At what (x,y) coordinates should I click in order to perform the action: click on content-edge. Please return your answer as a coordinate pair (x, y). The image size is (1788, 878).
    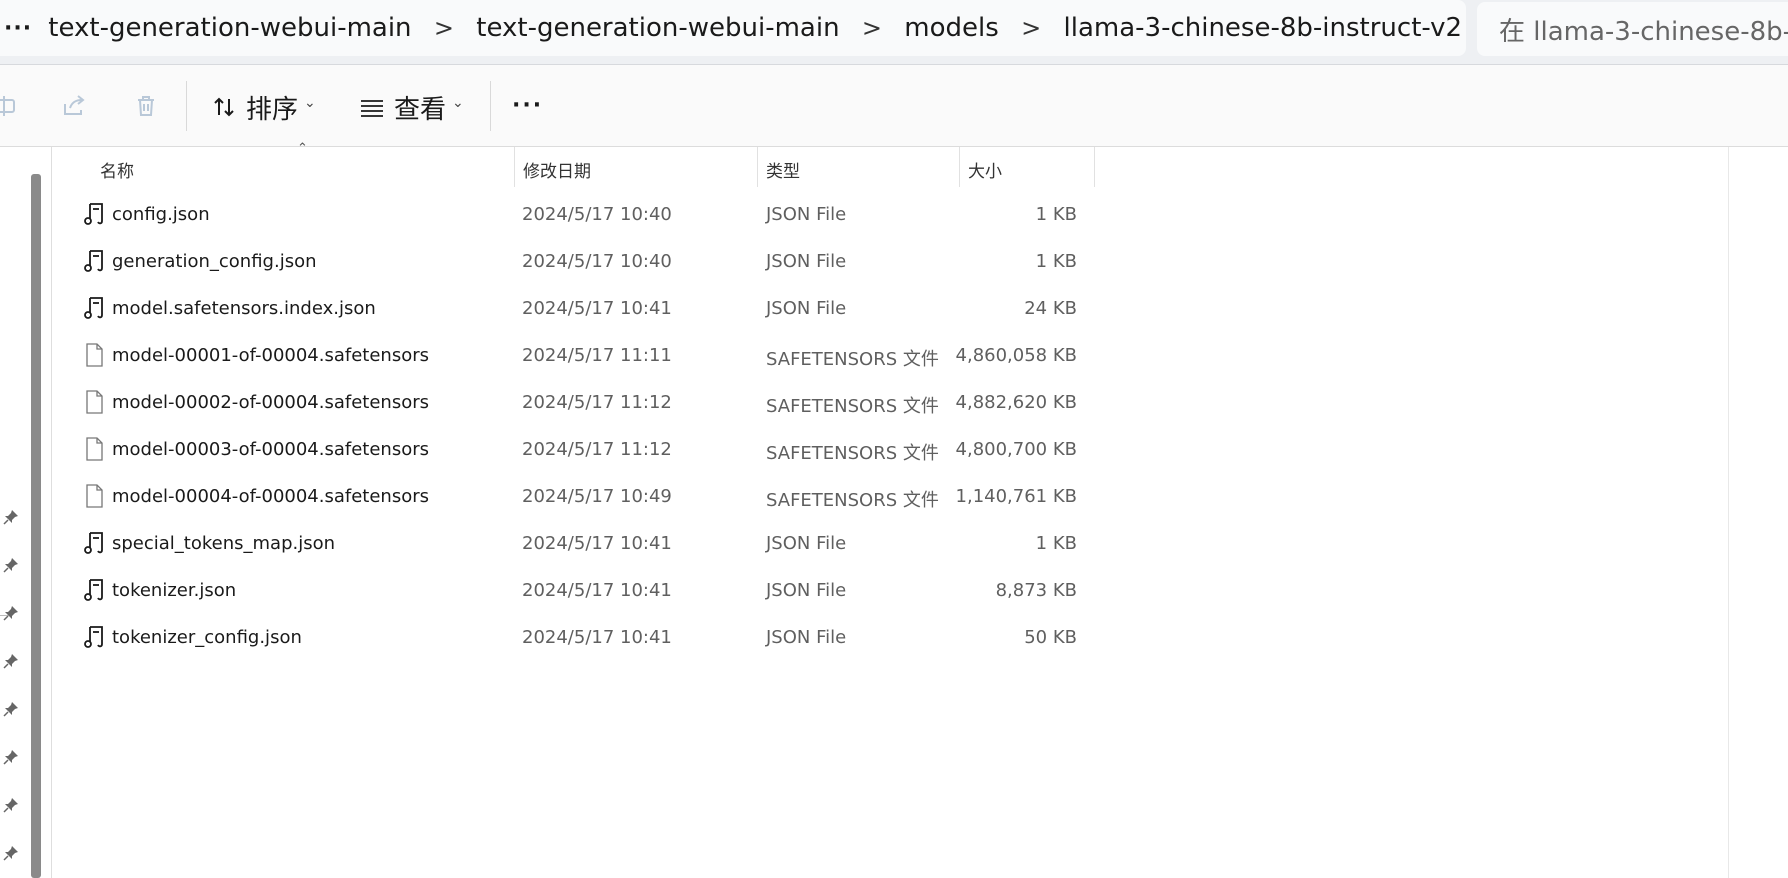
    Looking at the image, I should click on (1728, 512).